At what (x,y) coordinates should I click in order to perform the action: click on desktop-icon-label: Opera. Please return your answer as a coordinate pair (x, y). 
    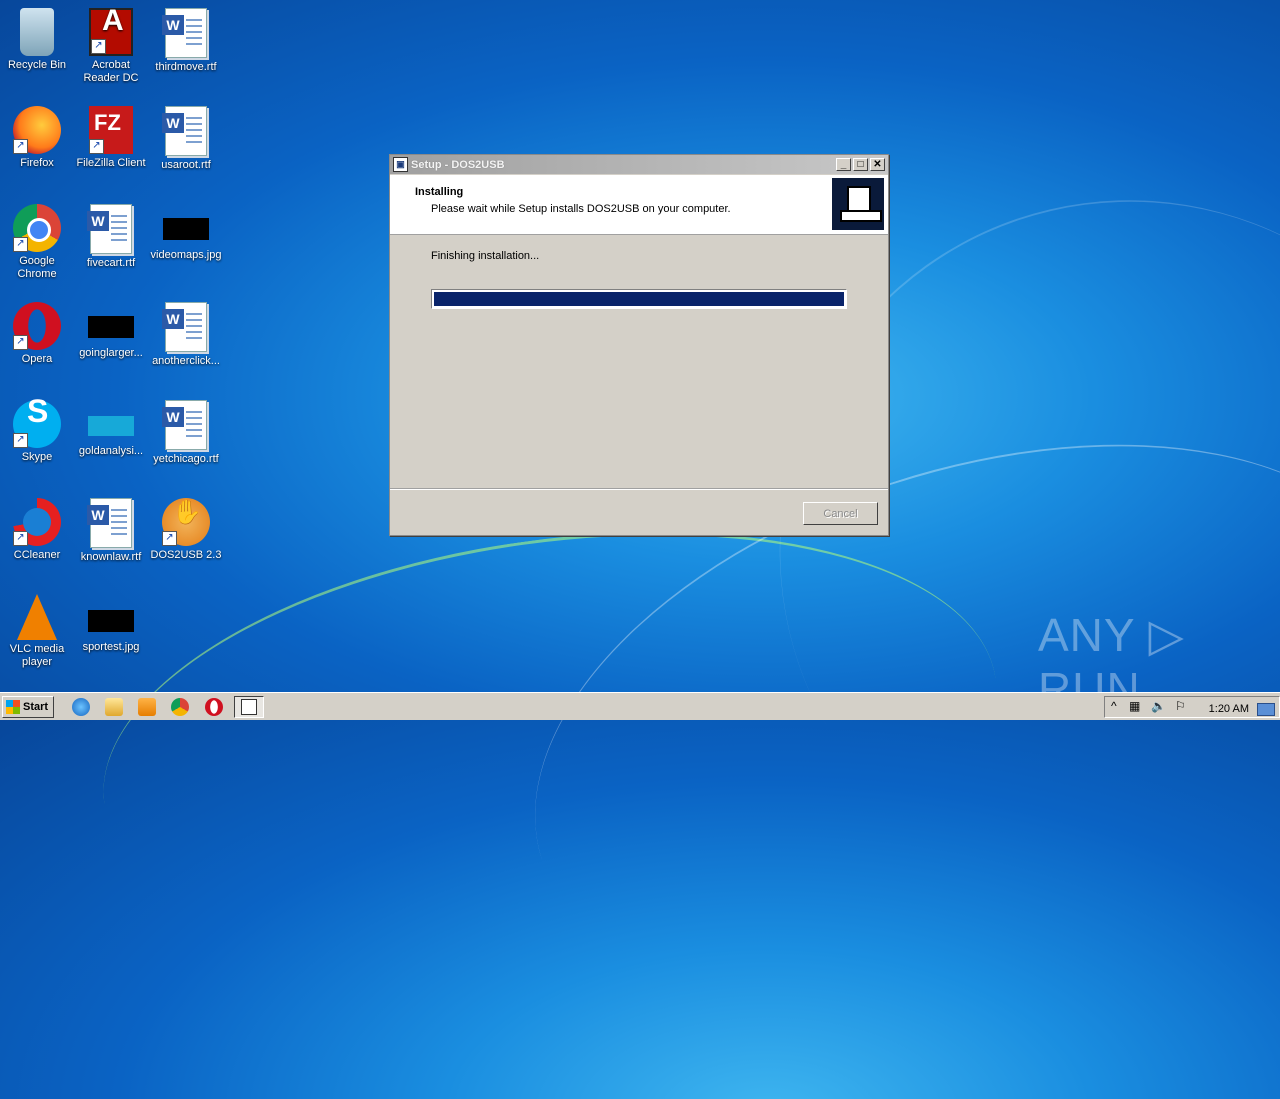
    Looking at the image, I should click on (37, 359).